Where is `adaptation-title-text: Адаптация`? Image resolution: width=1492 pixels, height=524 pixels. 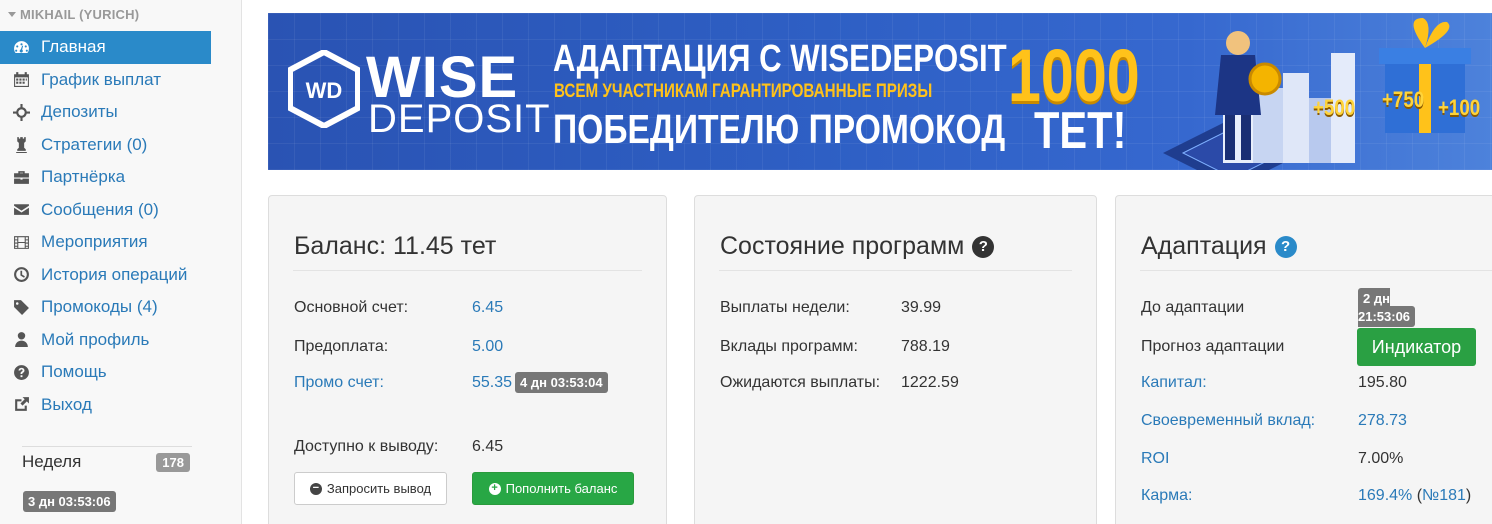 adaptation-title-text: Адаптация is located at coordinates (1204, 246).